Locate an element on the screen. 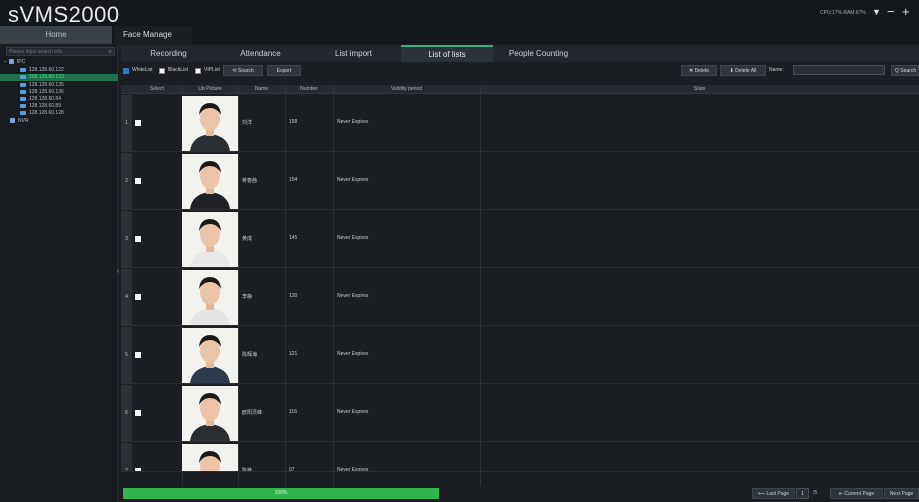 This screenshot has width=919, height=502. tab-recording: Recording is located at coordinates (168, 53).